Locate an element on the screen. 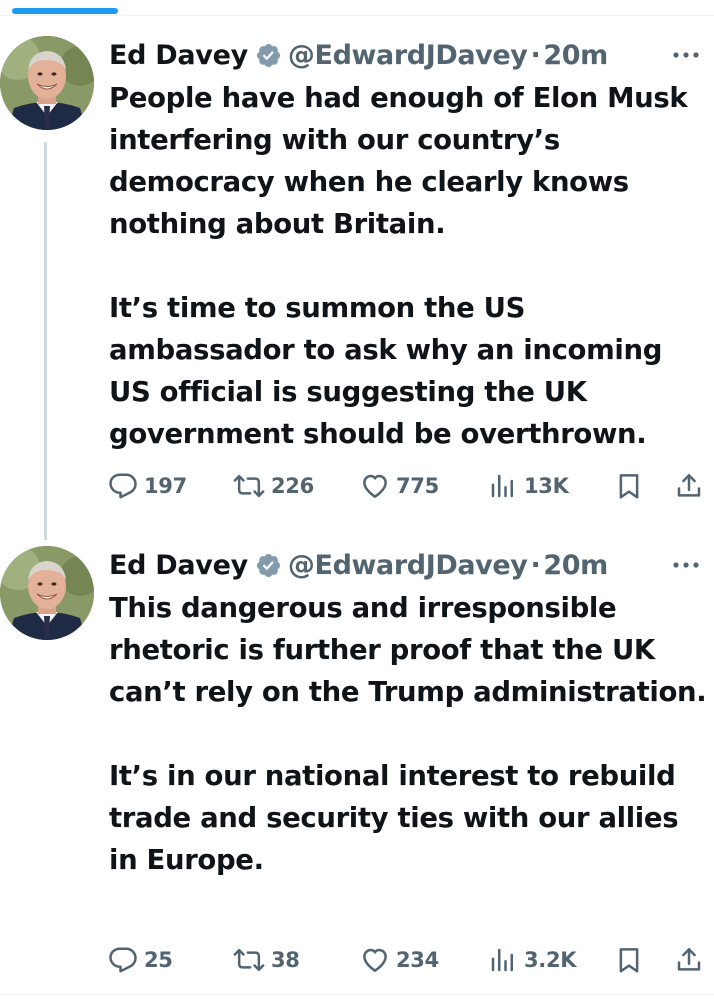  reply-count: 25 is located at coordinates (158, 960).